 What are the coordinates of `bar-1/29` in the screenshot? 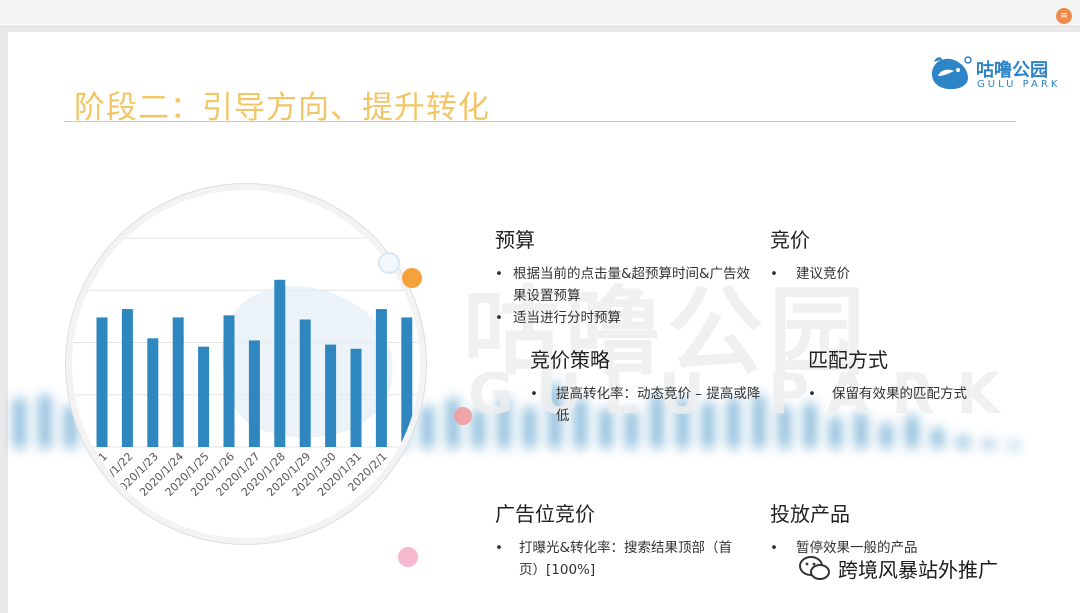 It's located at (305, 383).